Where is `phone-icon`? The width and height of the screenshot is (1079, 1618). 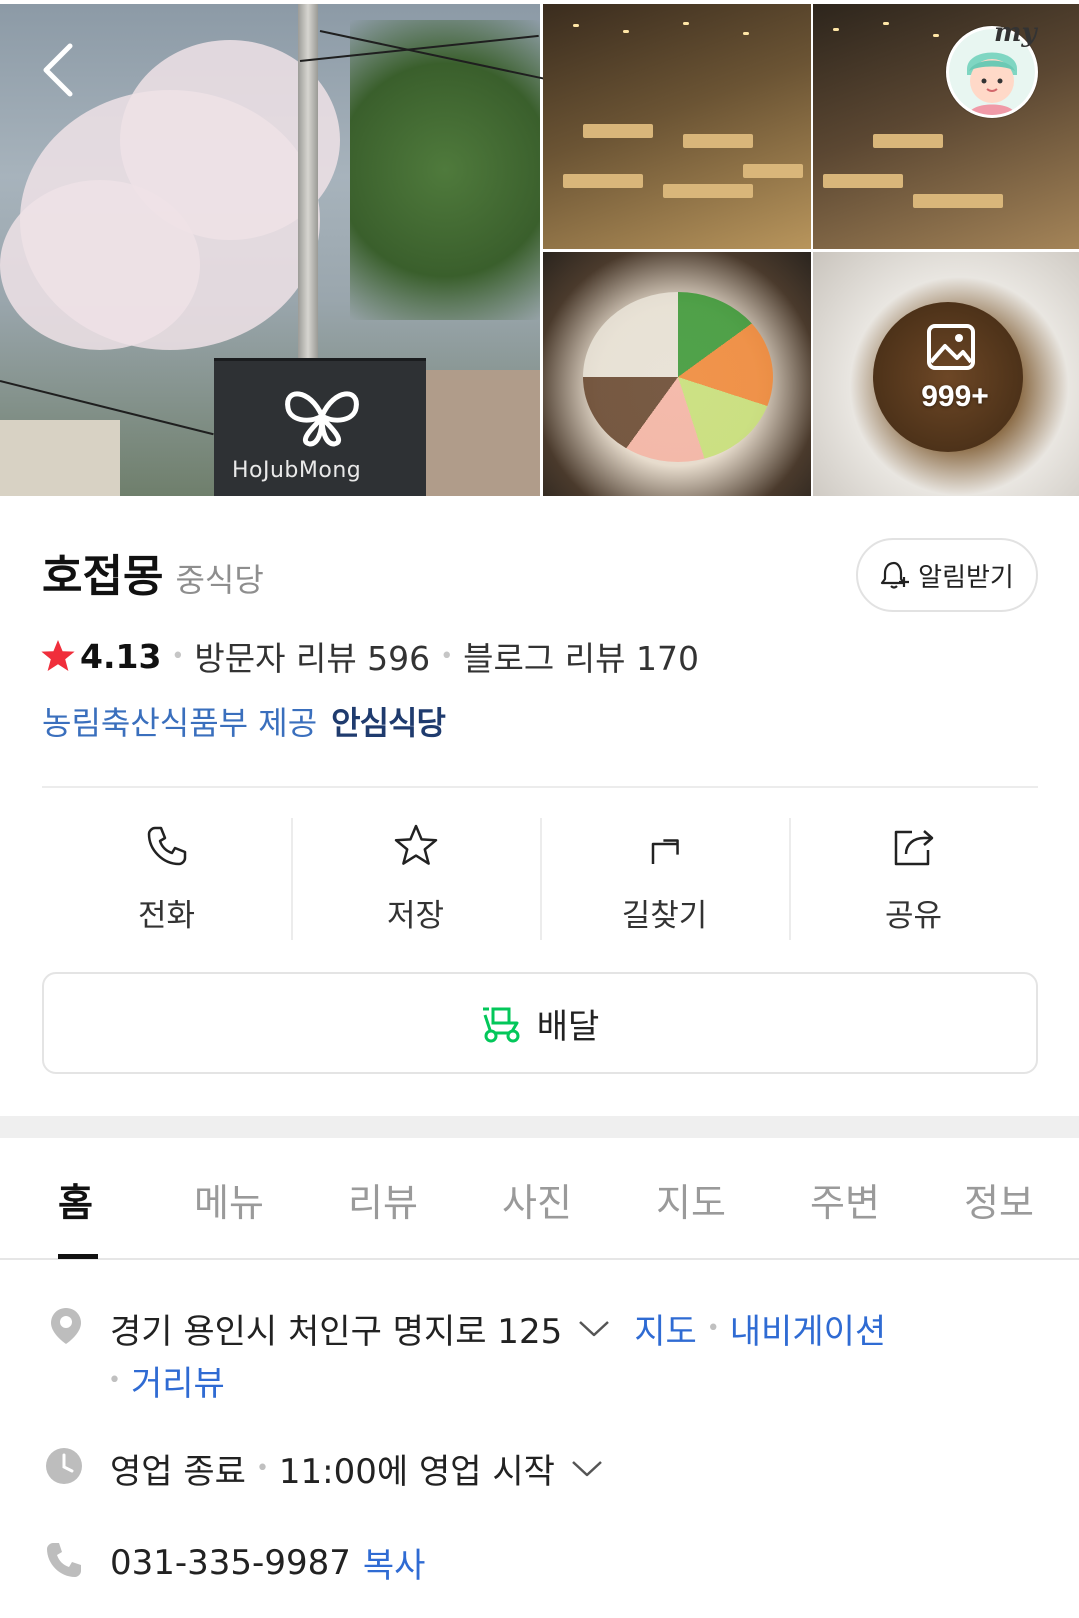 phone-icon is located at coordinates (166, 846).